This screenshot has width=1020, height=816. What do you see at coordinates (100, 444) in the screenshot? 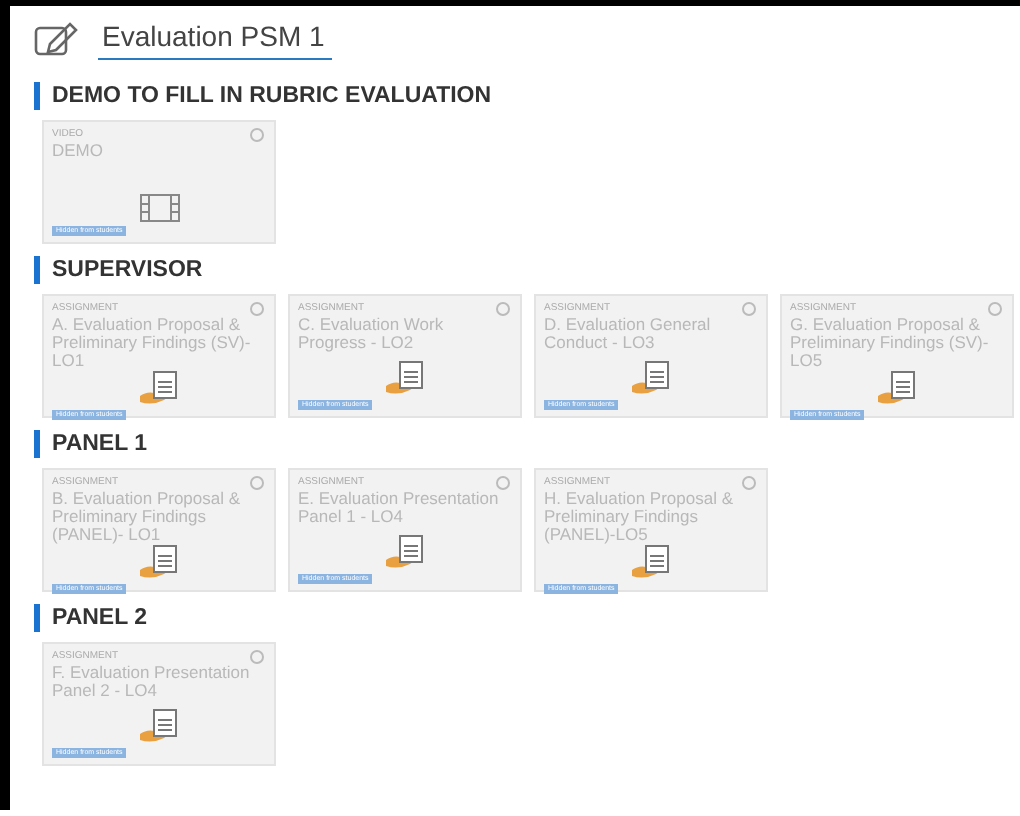
I see `section-heading: PANEL 1` at bounding box center [100, 444].